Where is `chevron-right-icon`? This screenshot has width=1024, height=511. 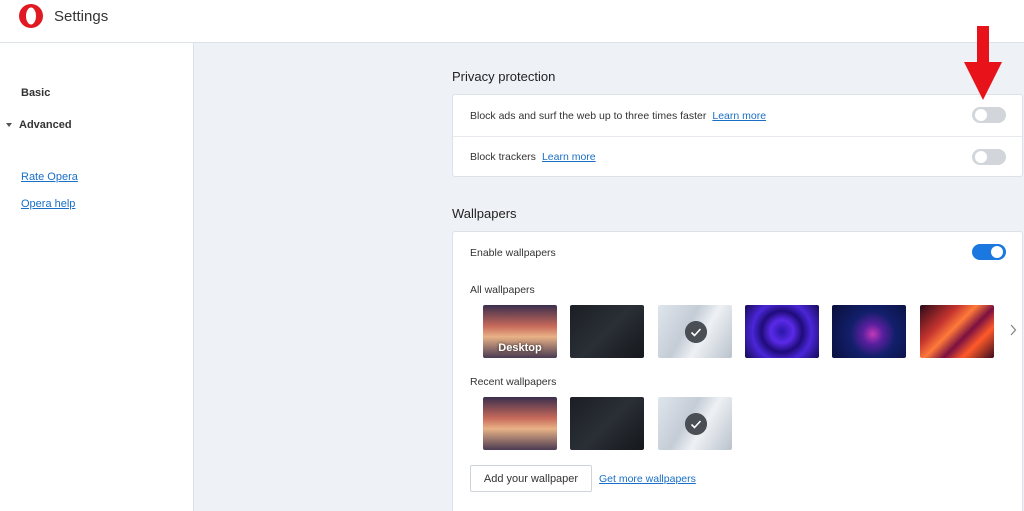
chevron-right-icon is located at coordinates (1013, 330).